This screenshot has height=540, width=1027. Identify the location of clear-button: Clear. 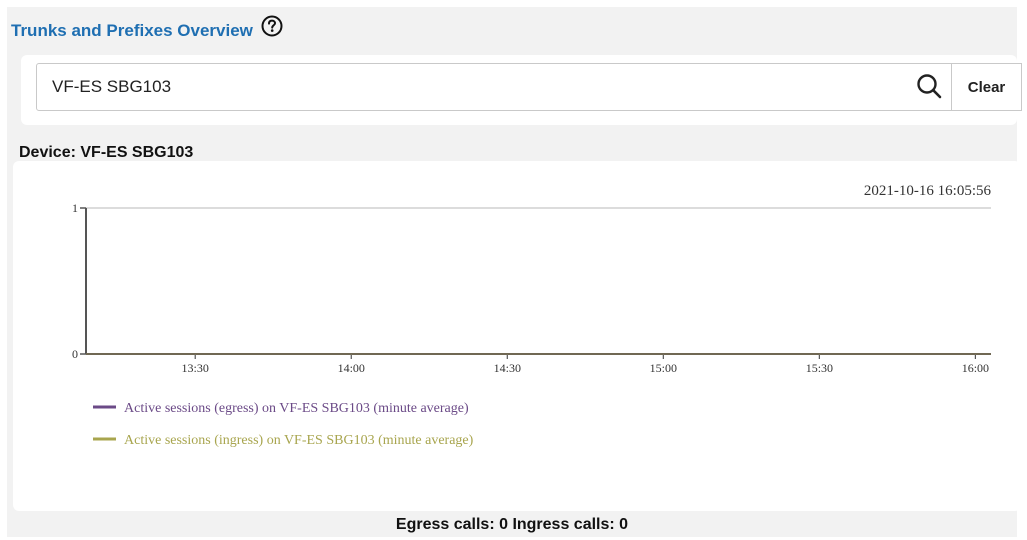
(987, 87).